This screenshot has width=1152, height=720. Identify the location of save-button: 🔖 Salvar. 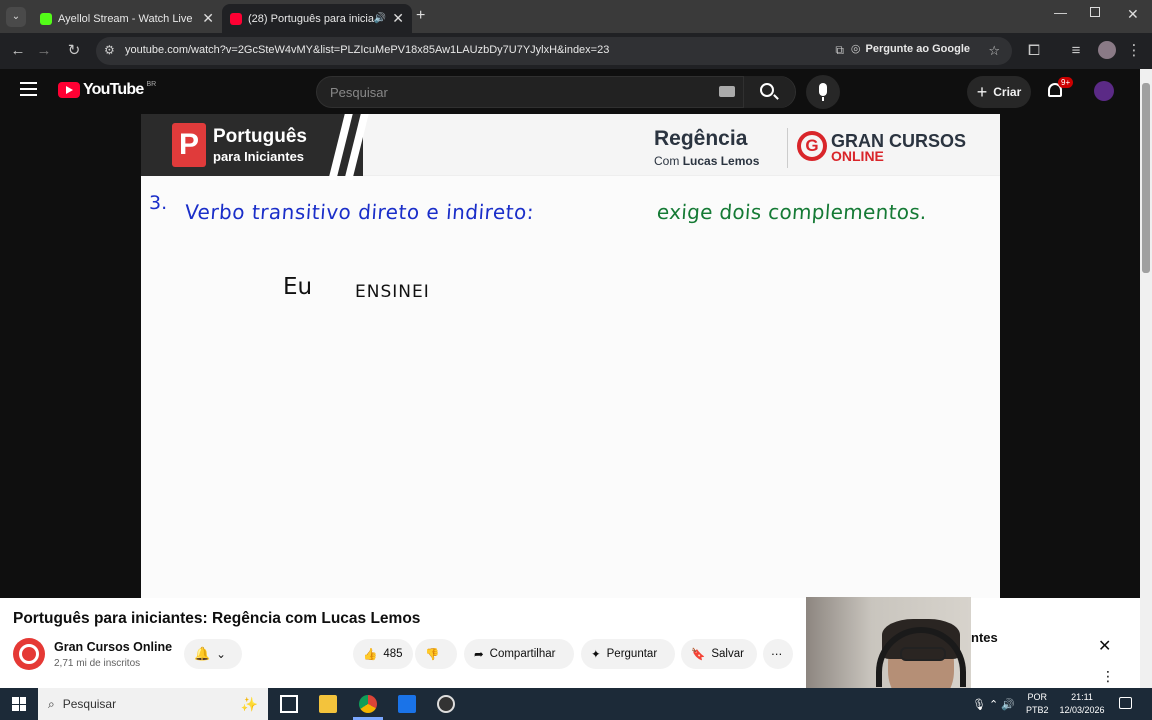
(719, 654).